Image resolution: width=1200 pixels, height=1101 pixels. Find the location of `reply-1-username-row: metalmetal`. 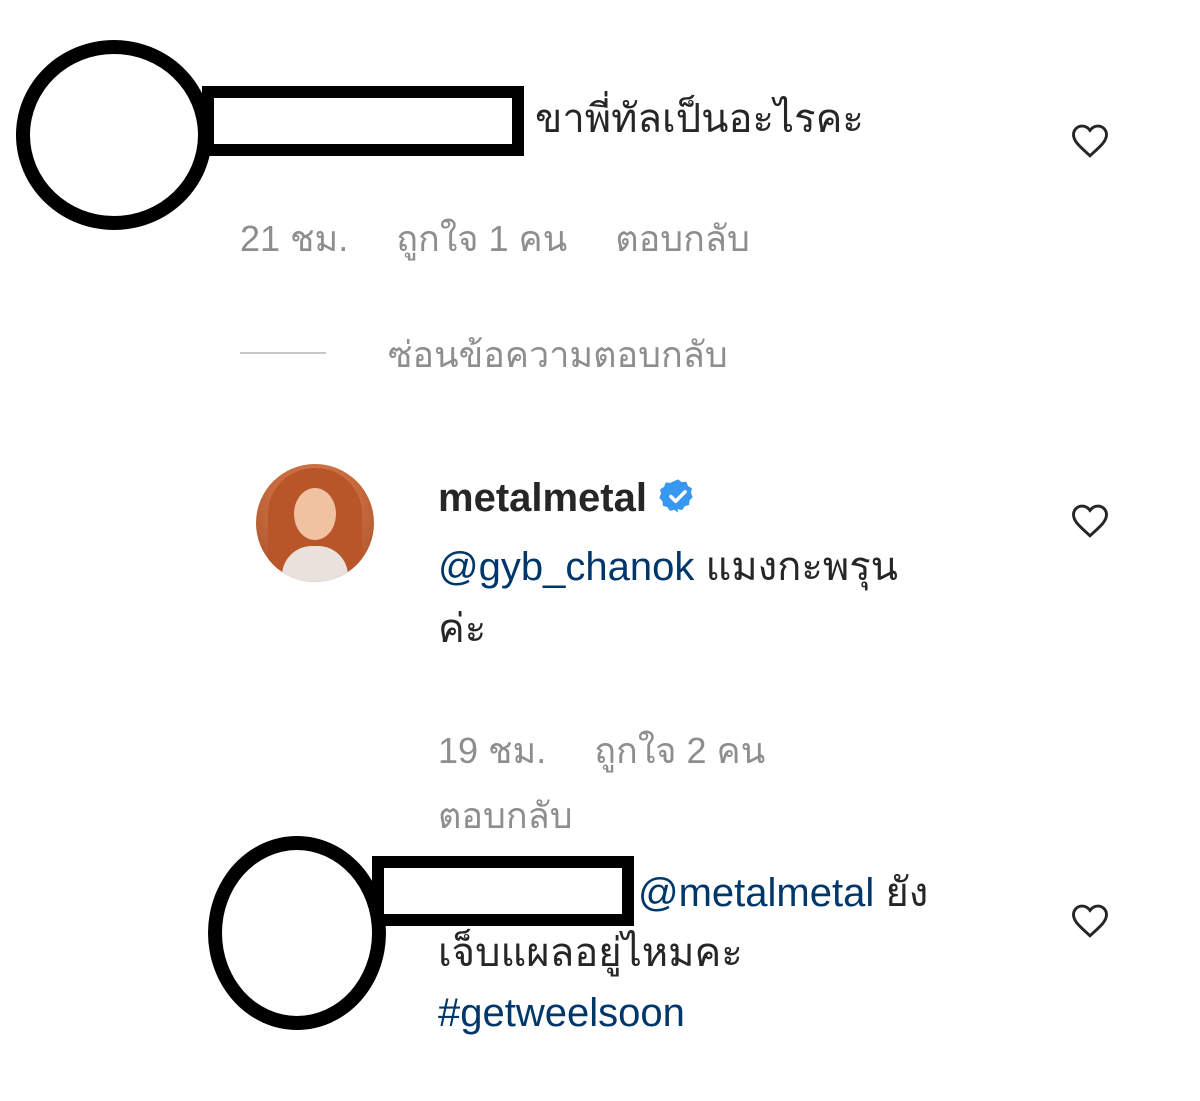

reply-1-username-row: metalmetal is located at coordinates (567, 498).